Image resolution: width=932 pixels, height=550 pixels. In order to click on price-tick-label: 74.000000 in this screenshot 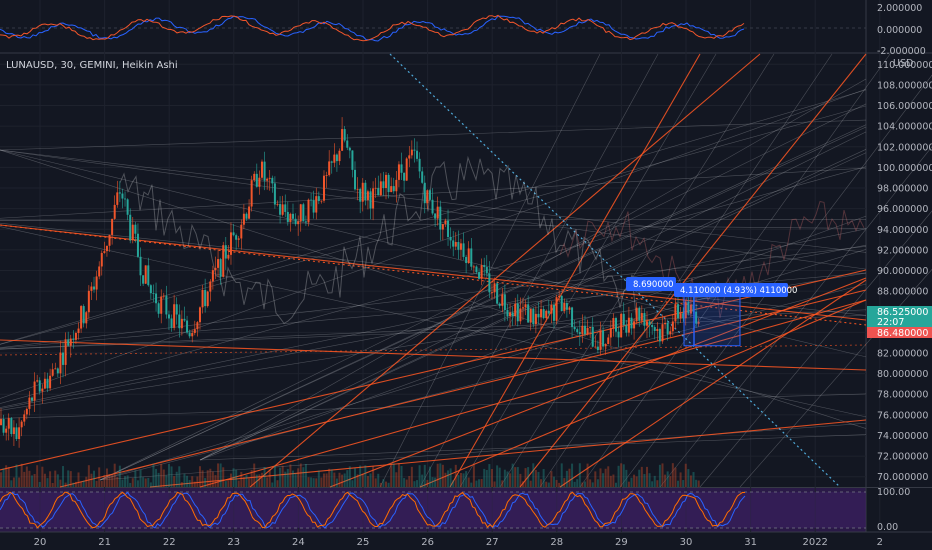, I will do `click(902, 436)`.